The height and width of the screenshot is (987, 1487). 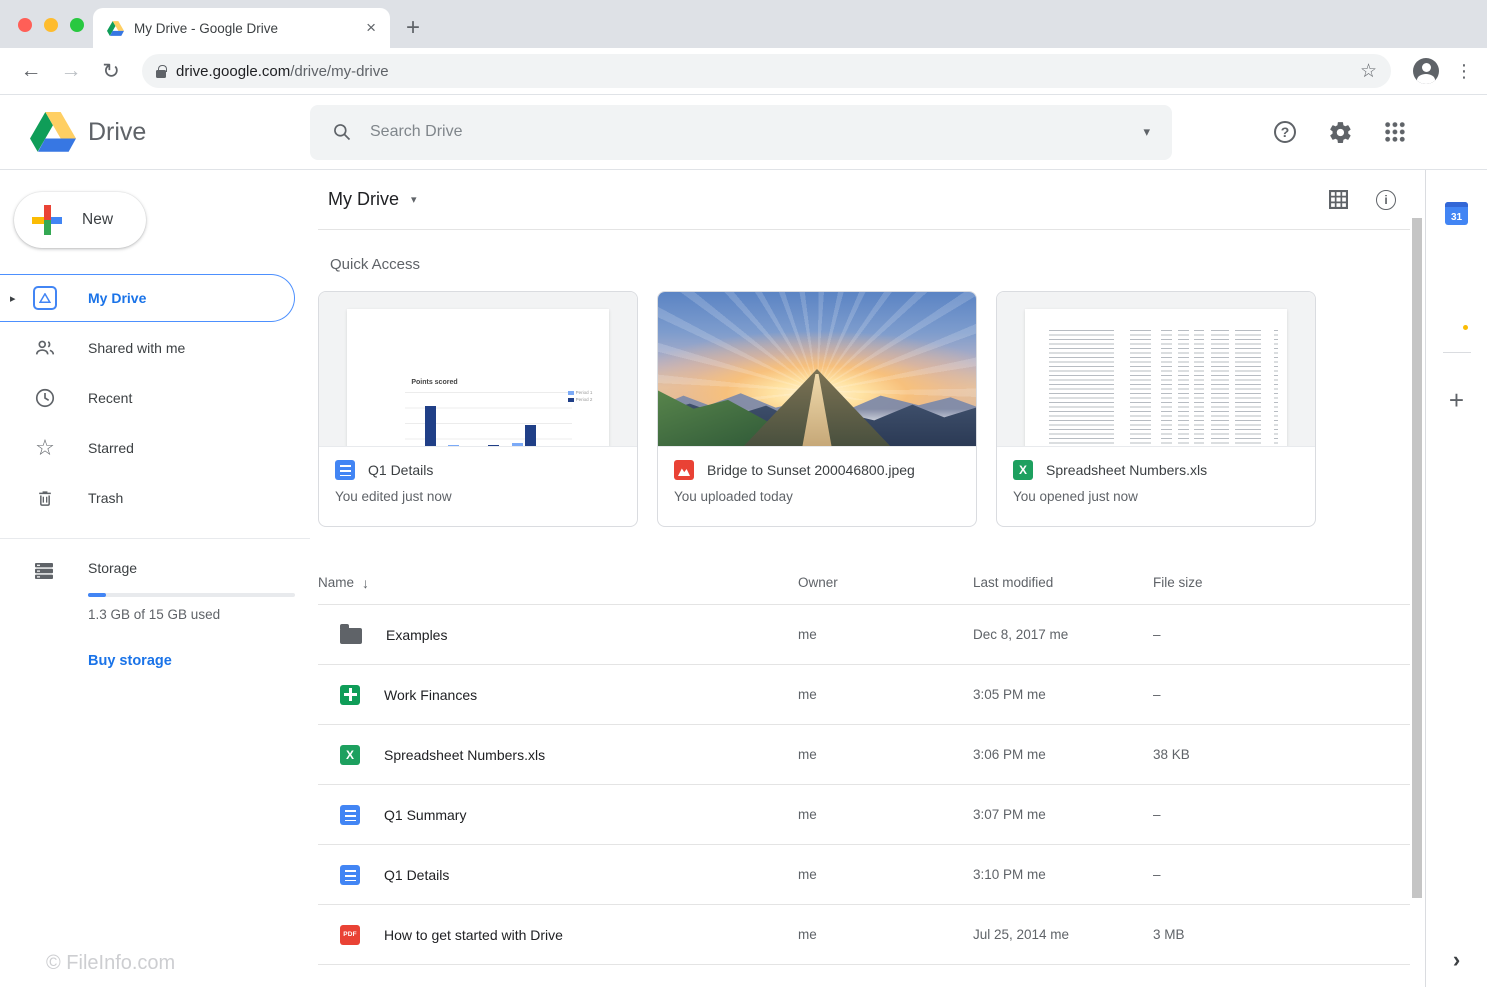 What do you see at coordinates (1426, 71) in the screenshot?
I see `browser-profile-avatar` at bounding box center [1426, 71].